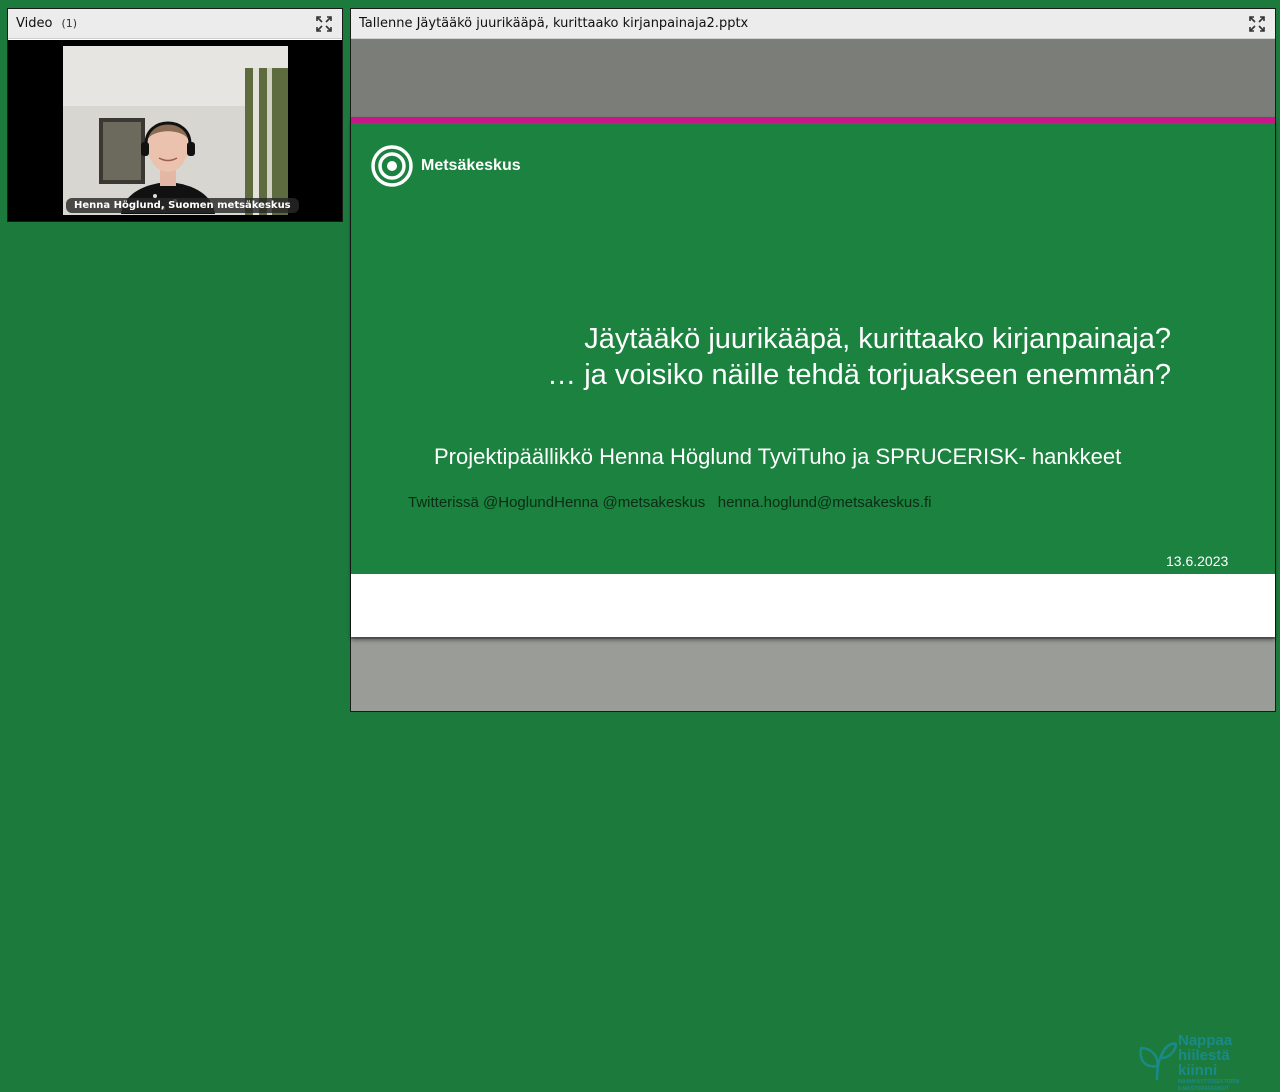 Image resolution: width=1280 pixels, height=1092 pixels. What do you see at coordinates (813, 78) in the screenshot?
I see `share-top-area` at bounding box center [813, 78].